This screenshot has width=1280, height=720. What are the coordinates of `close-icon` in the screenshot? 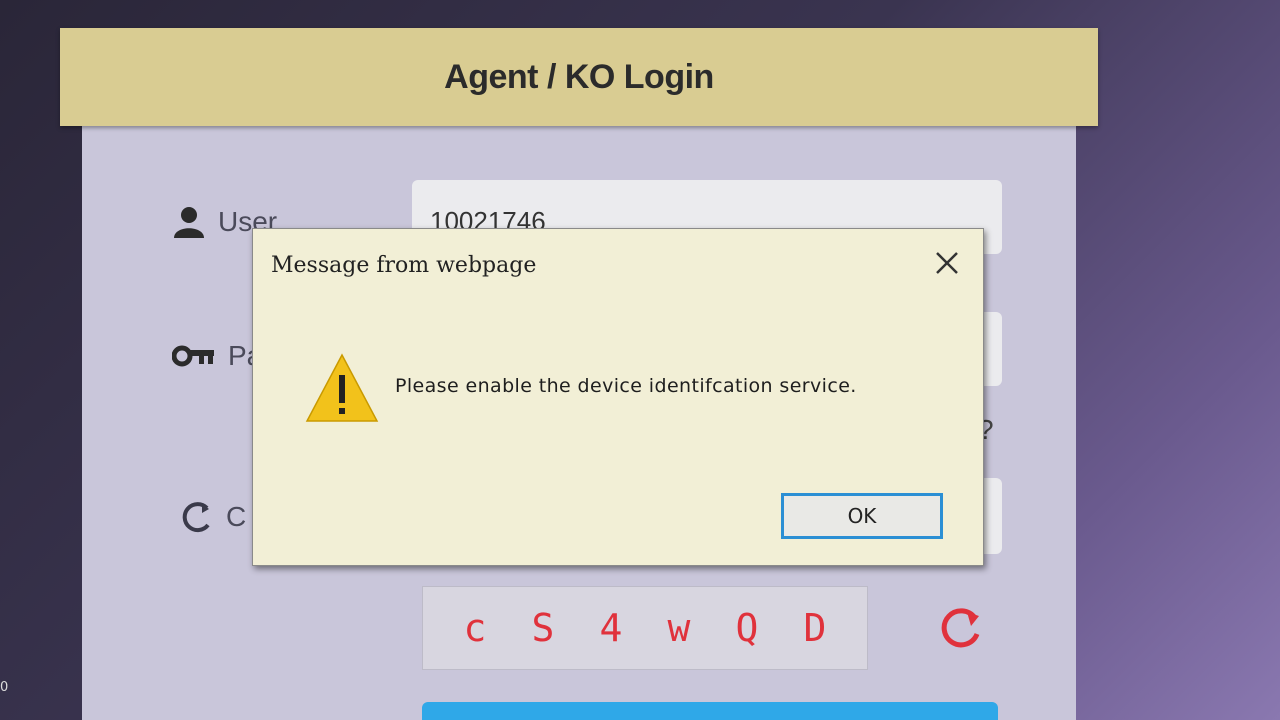 It's located at (947, 263).